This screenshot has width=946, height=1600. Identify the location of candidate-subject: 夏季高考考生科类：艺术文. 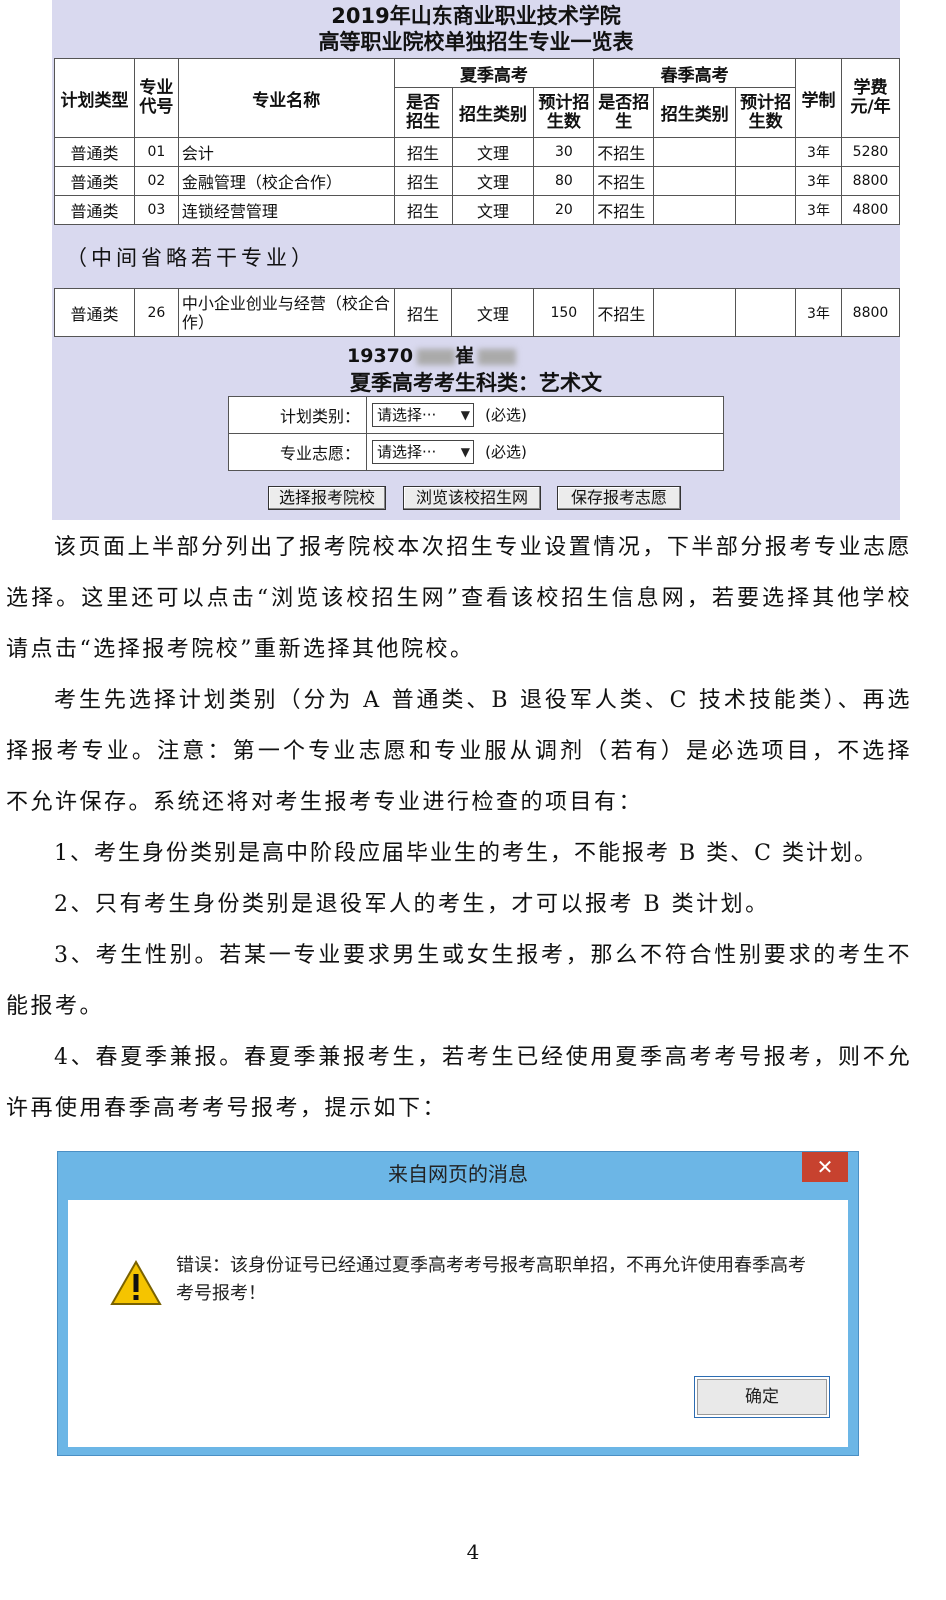
(476, 383).